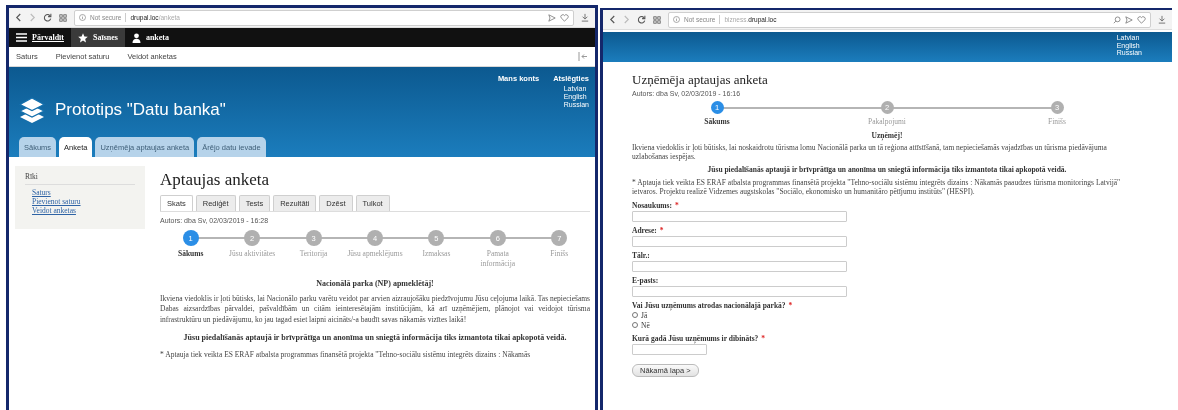  Describe the element at coordinates (32, 110) in the screenshot. I see `layers-icon` at that location.